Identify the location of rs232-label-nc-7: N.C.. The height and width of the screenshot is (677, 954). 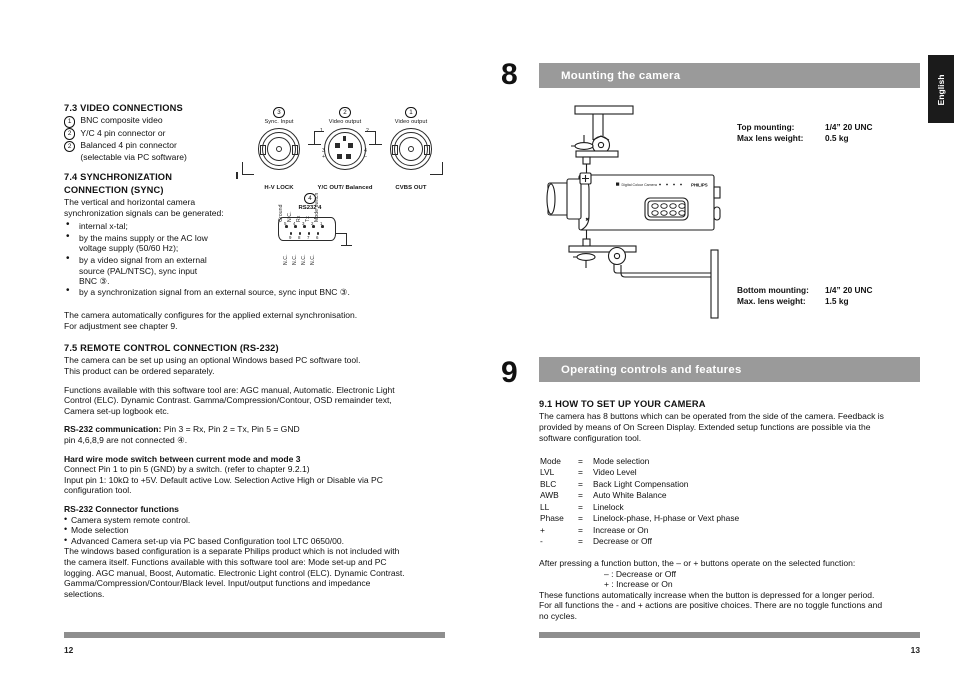
(304, 259).